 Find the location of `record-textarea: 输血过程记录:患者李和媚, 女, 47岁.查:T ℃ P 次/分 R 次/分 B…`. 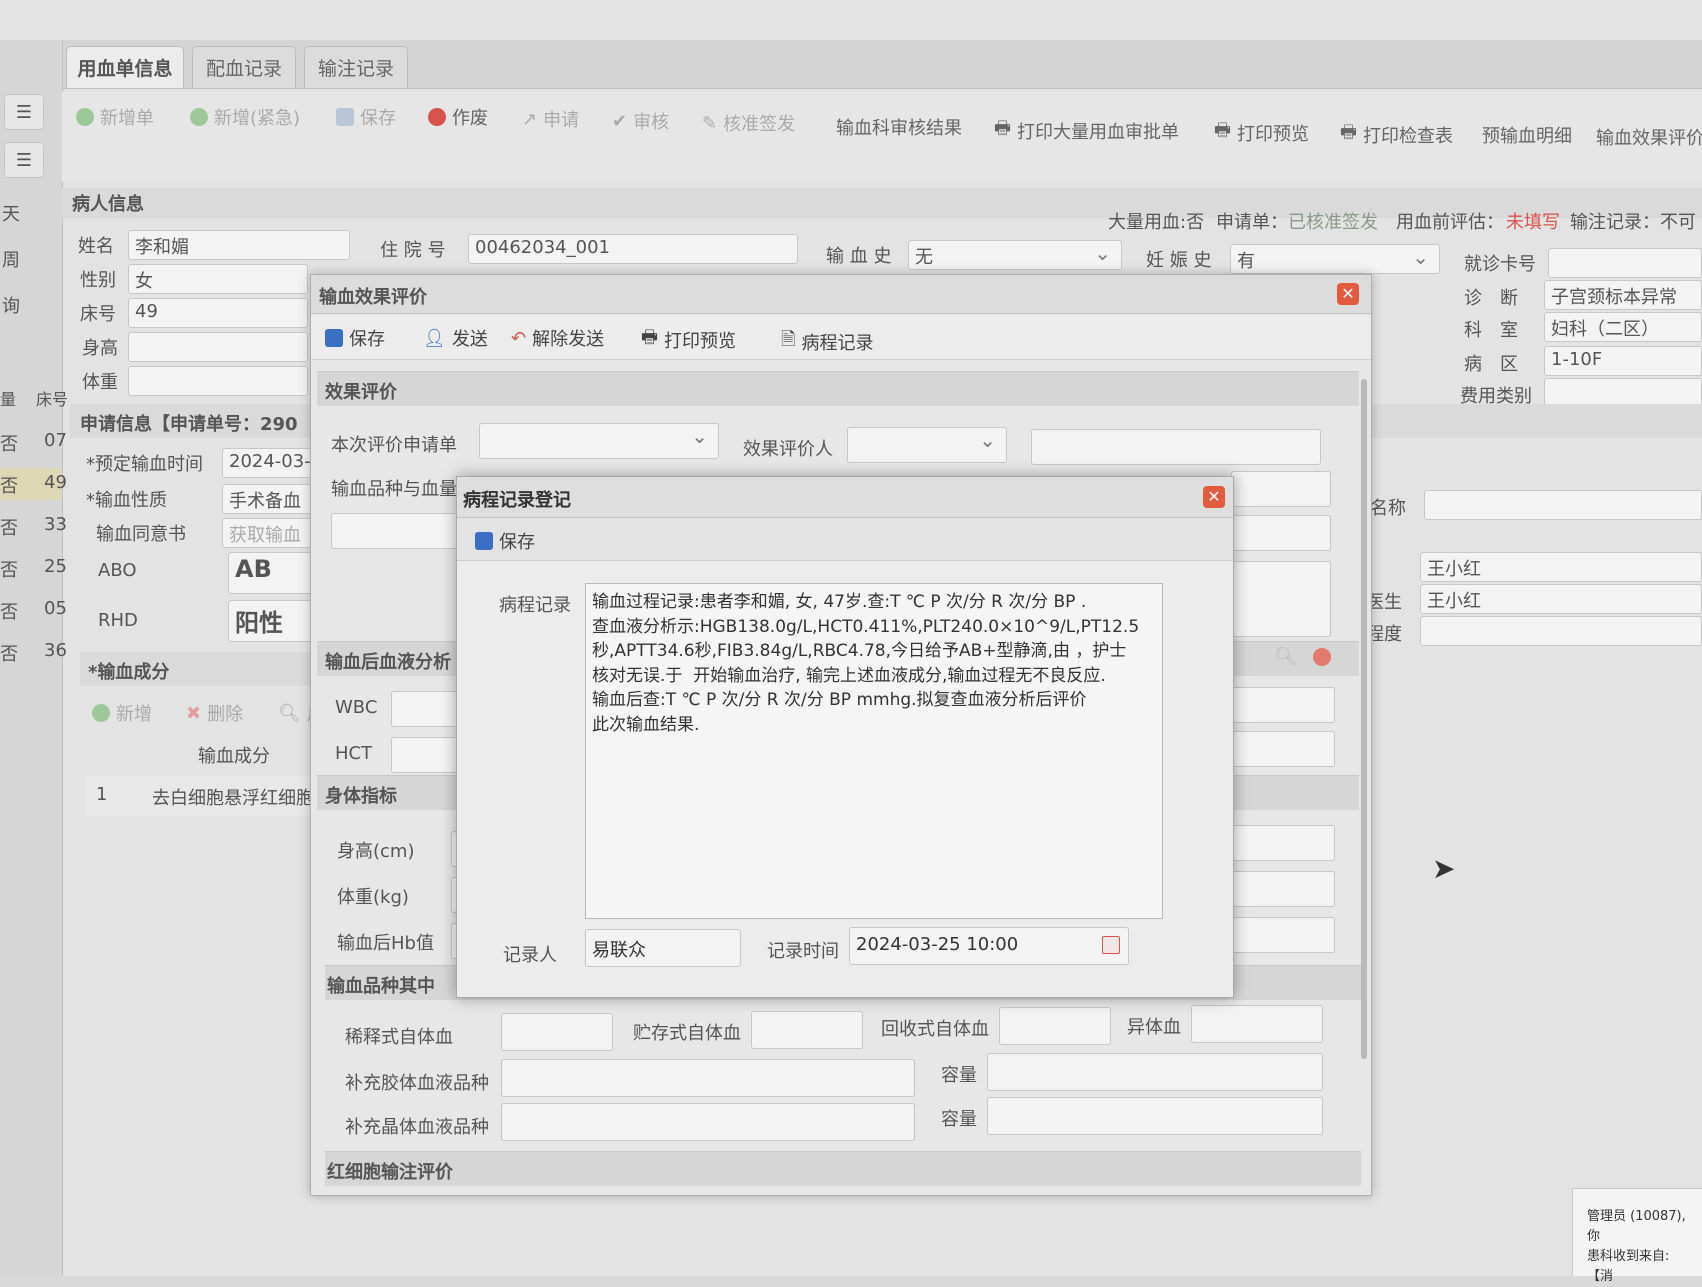

record-textarea: 输血过程记录:患者李和媚, 女, 47岁.查:T ℃ P 次/分 R 次/分 B… is located at coordinates (874, 751).